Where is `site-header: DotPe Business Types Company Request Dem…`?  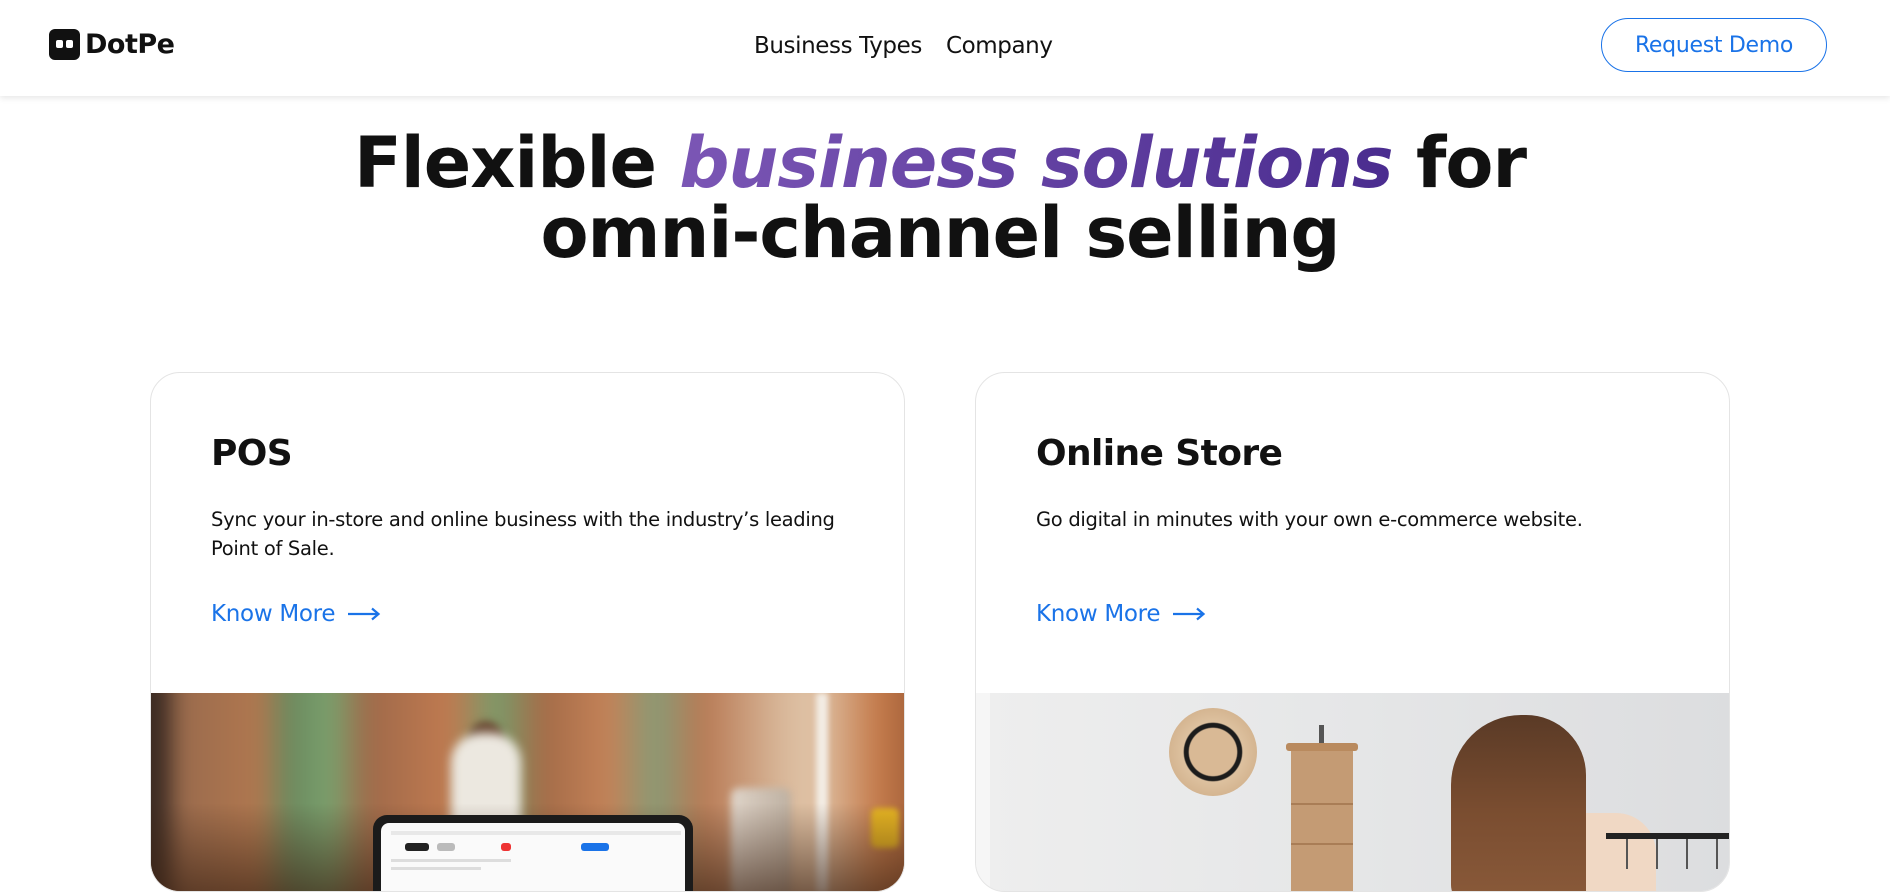
site-header: DotPe Business Types Company Request Dem… is located at coordinates (945, 48).